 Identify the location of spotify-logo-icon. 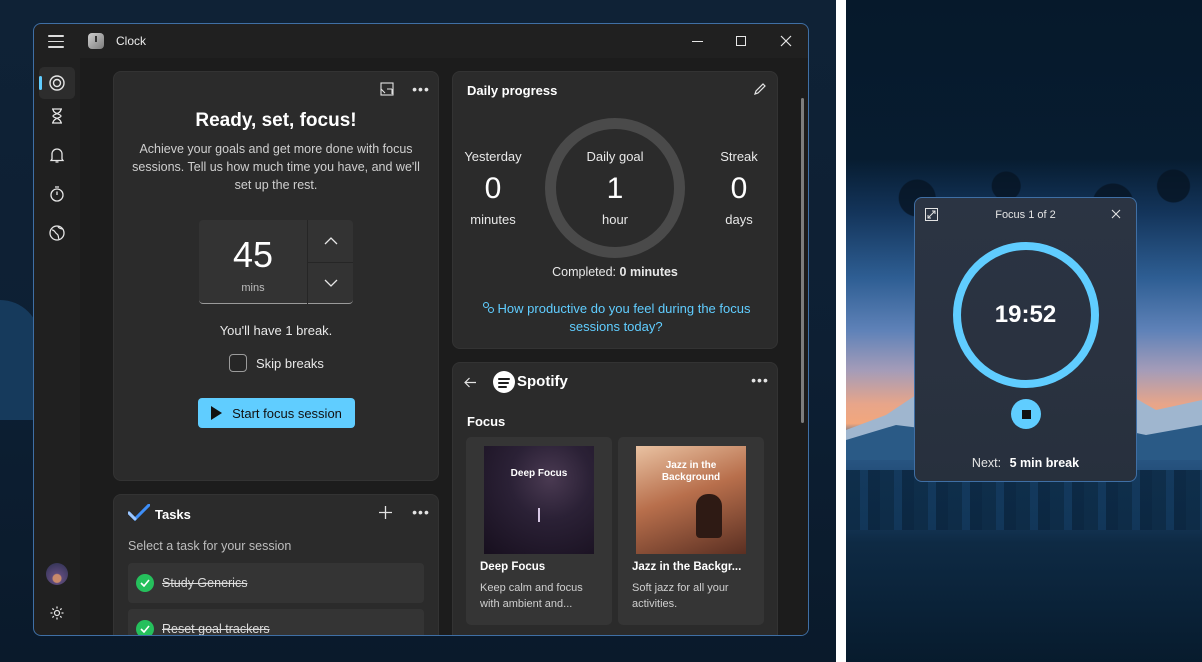
(504, 382).